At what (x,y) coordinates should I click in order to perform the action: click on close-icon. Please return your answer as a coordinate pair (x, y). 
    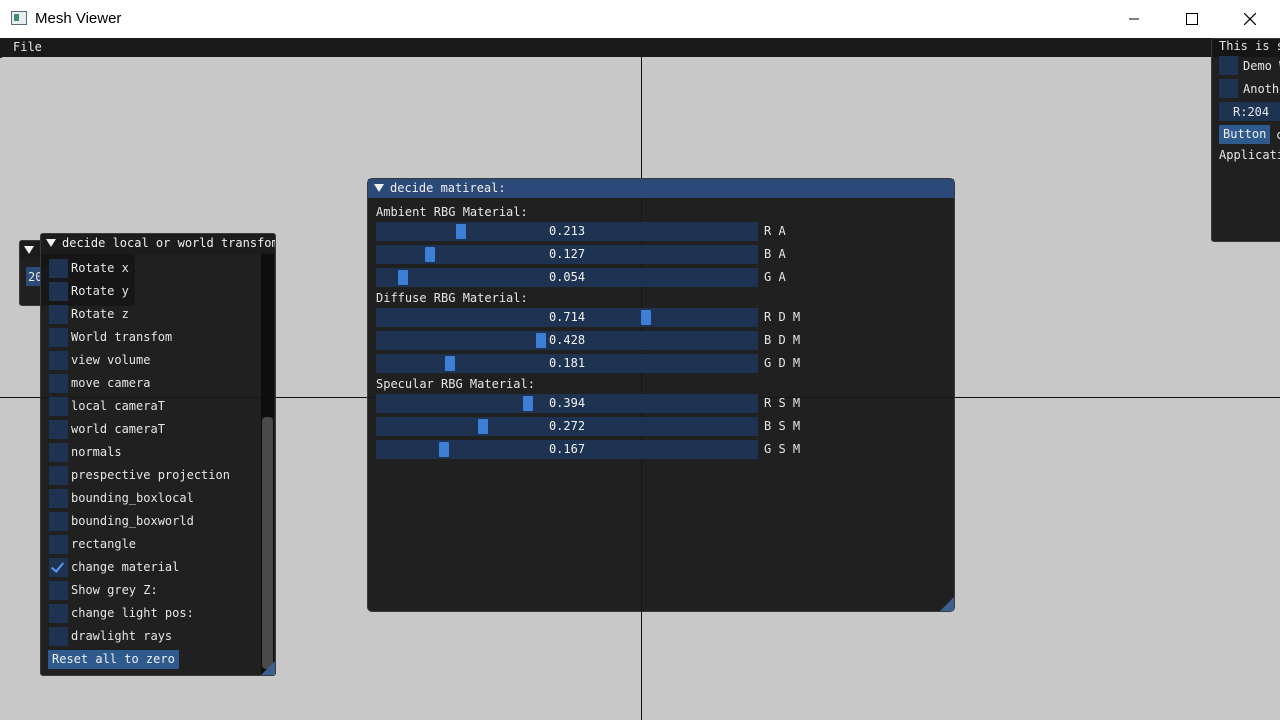
    Looking at the image, I should click on (1250, 19).